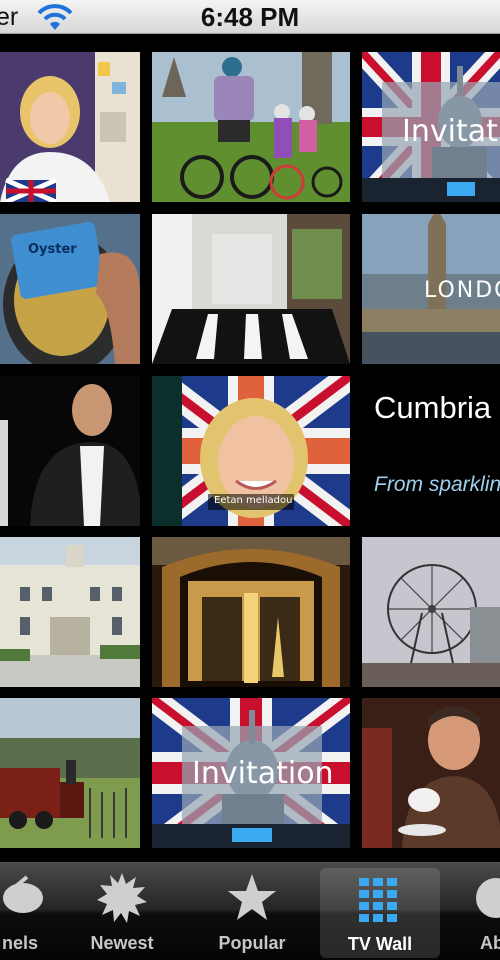 The height and width of the screenshot is (960, 500). Describe the element at coordinates (252, 897) in the screenshot. I see `star-icon` at that location.